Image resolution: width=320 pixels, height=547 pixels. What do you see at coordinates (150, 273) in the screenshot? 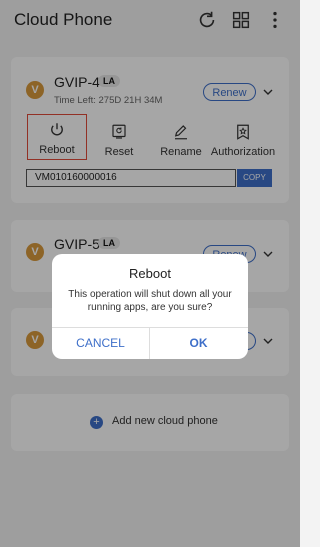
I see `dialog-title: Reboot` at bounding box center [150, 273].